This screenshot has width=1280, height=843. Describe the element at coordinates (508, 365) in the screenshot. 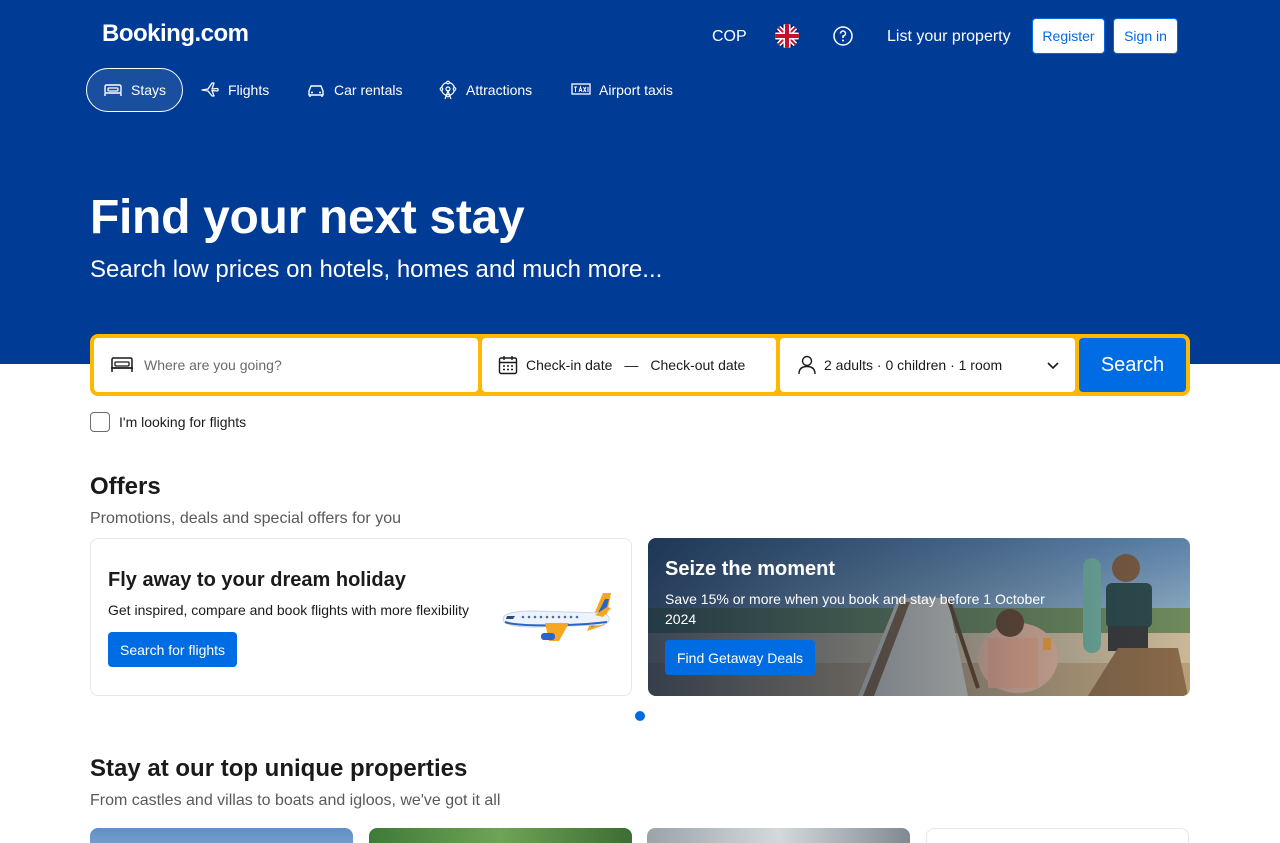

I see `calendar-icon` at that location.